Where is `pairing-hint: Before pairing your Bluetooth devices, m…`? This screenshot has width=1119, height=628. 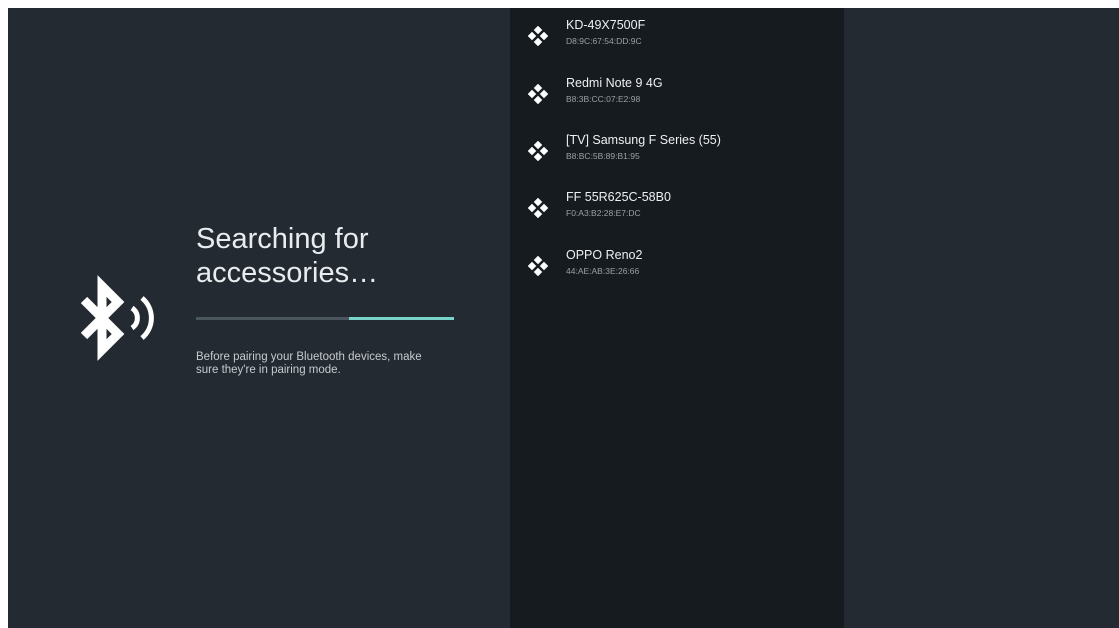 pairing-hint: Before pairing your Bluetooth devices, m… is located at coordinates (331, 364).